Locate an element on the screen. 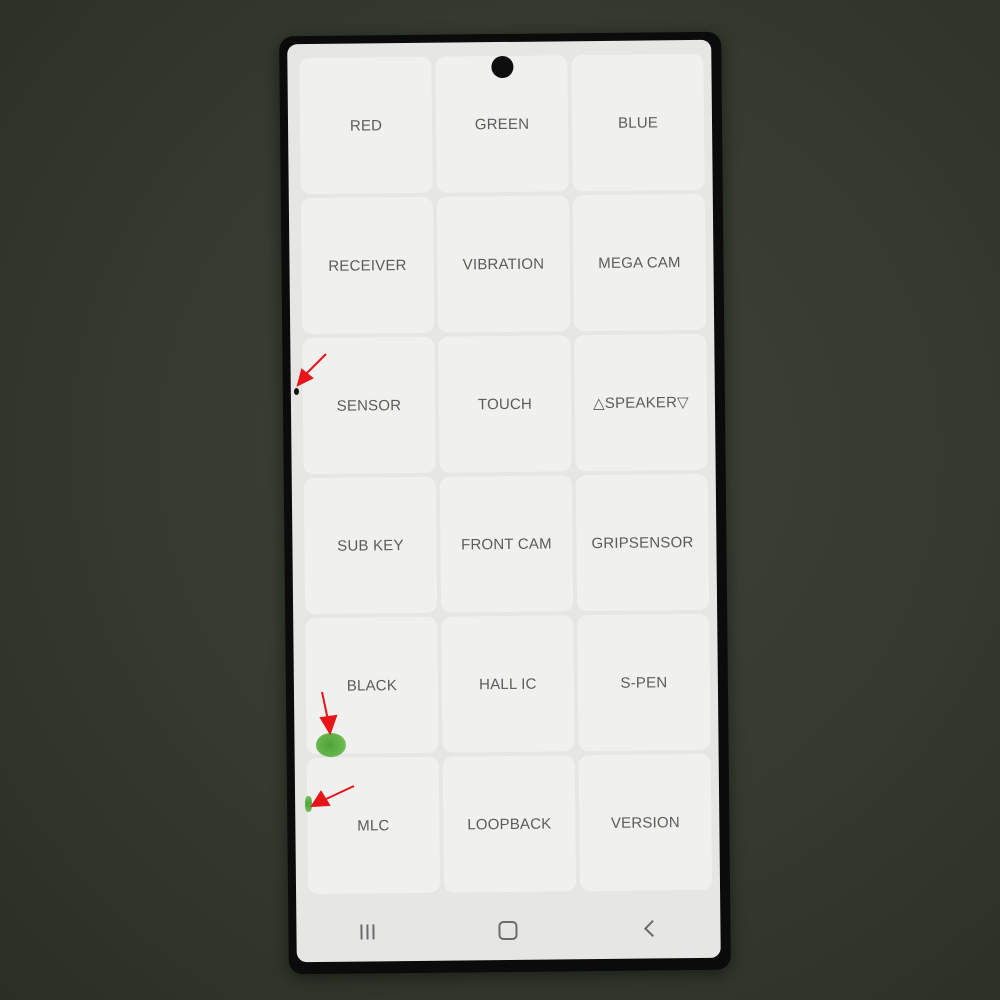  arrow-green-spot-large is located at coordinates (328, 713).